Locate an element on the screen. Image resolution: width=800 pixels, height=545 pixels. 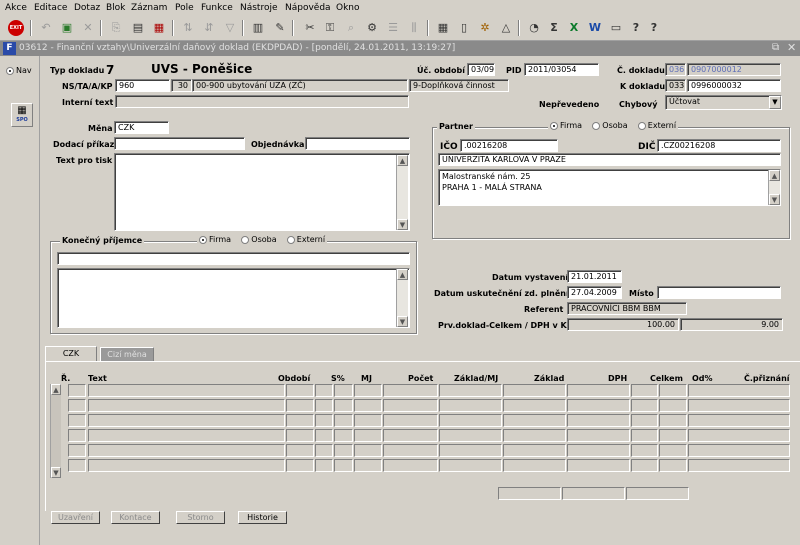
list-icon: ☰ is located at coordinates (393, 28).